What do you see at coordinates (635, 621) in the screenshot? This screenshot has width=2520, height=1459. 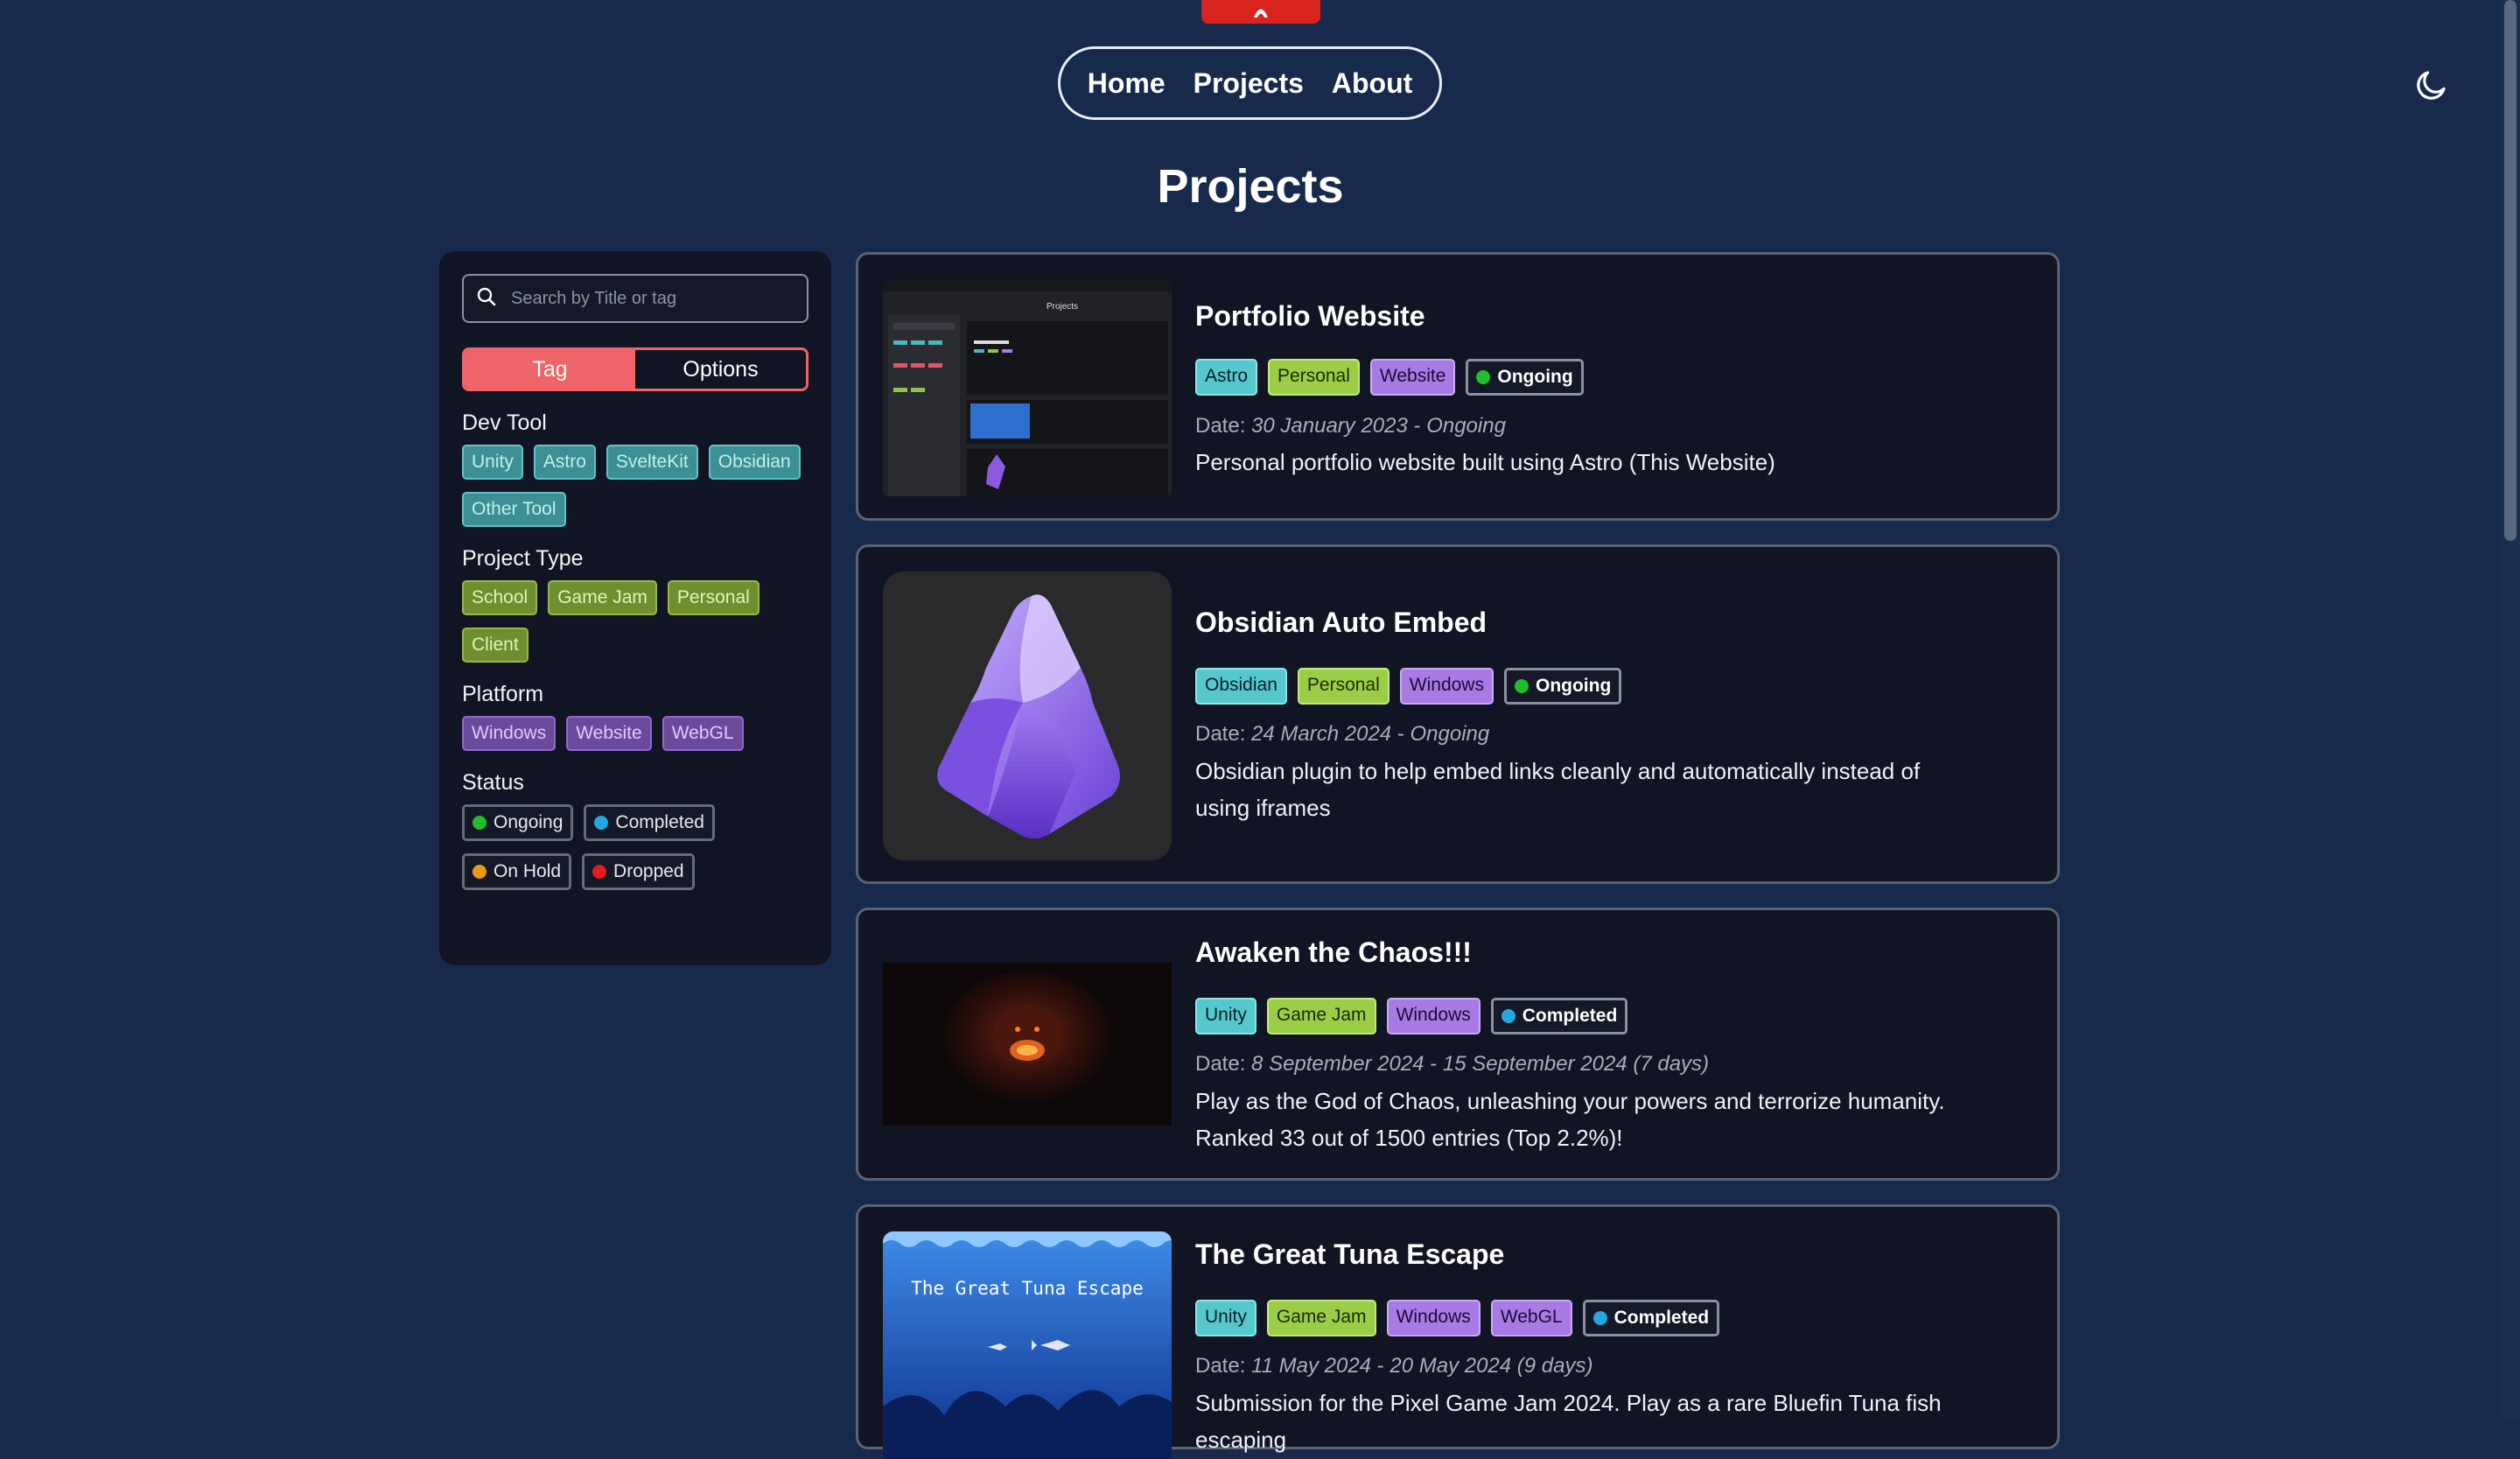 I see `project-type-filters: School Game Jam Personal Client` at bounding box center [635, 621].